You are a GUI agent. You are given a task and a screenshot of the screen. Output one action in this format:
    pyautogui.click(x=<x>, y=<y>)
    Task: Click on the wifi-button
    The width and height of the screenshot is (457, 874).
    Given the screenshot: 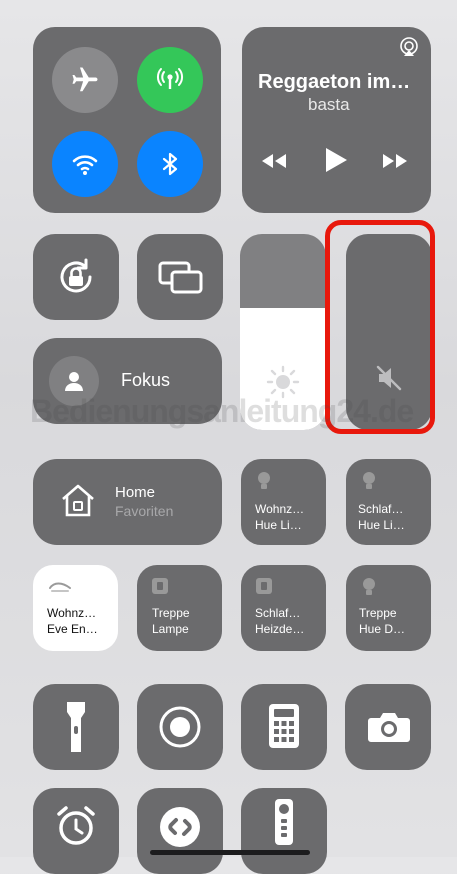 What is the action you would take?
    pyautogui.click(x=85, y=164)
    